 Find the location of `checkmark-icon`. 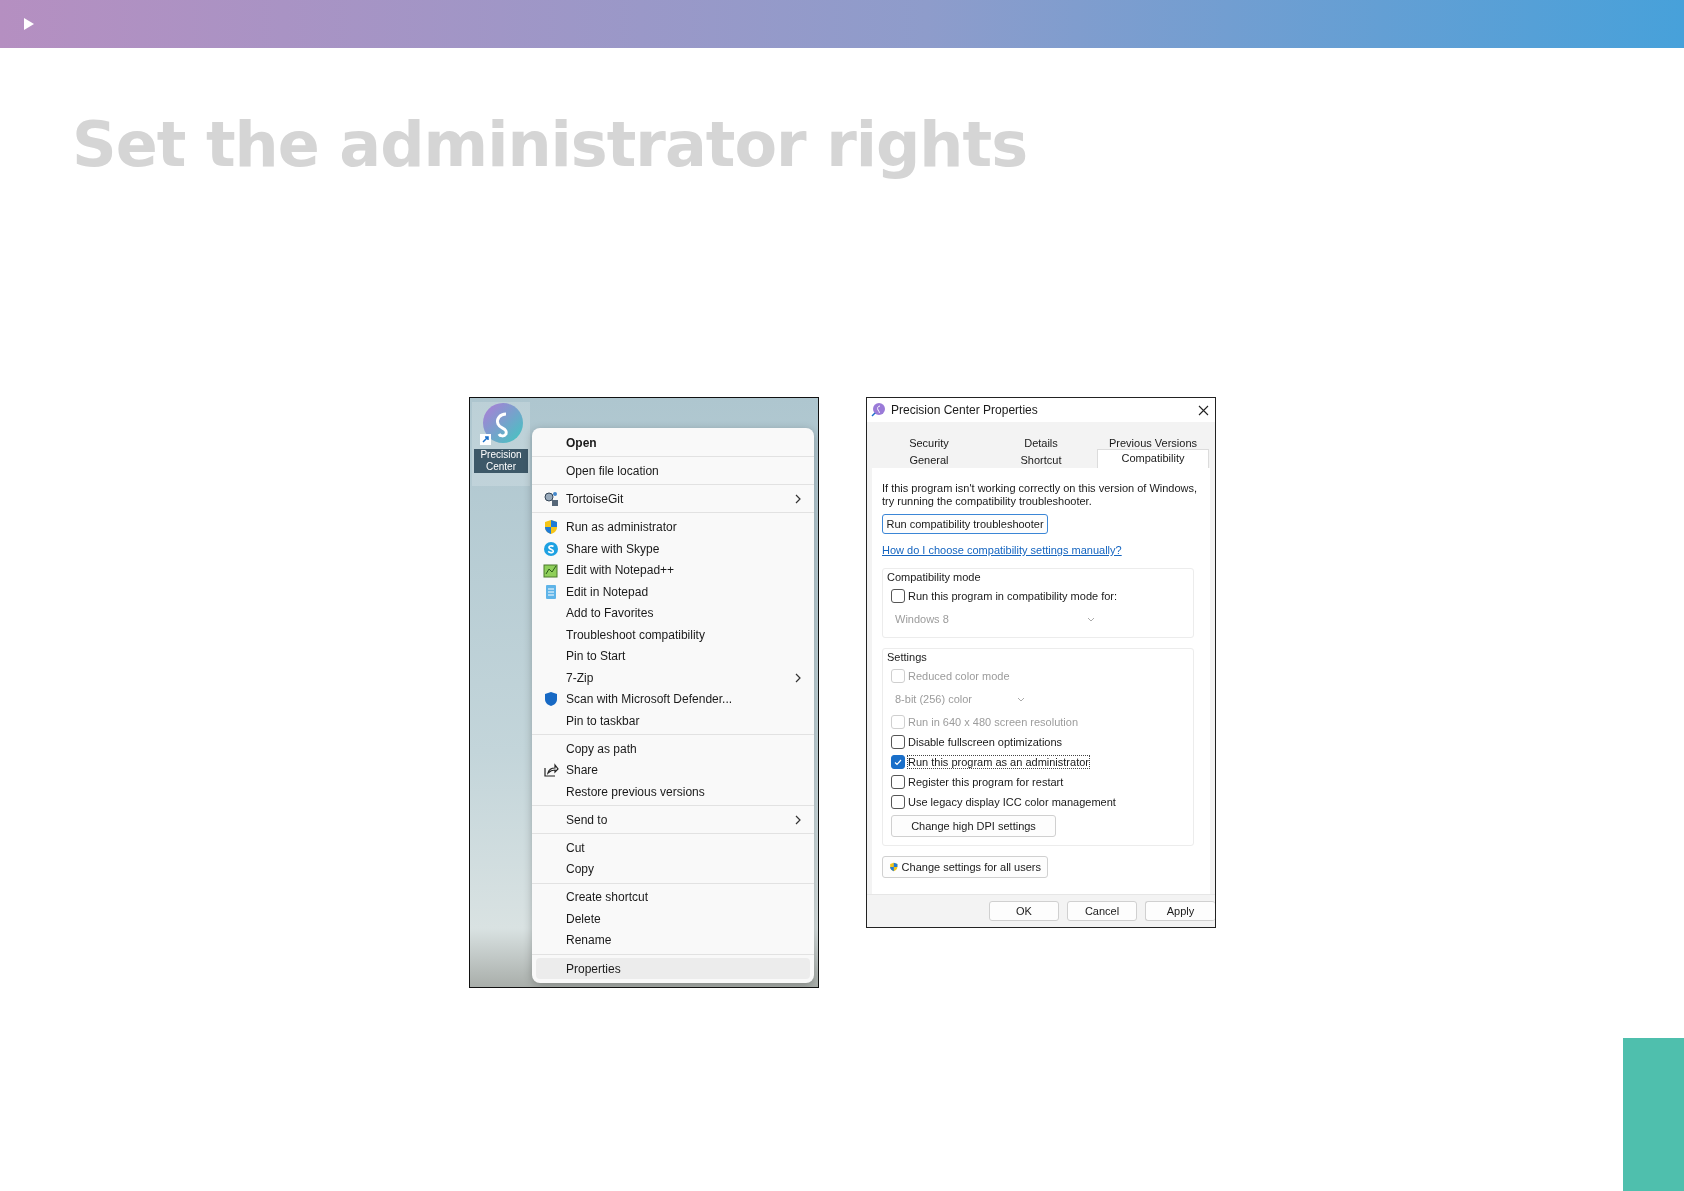

checkmark-icon is located at coordinates (898, 762).